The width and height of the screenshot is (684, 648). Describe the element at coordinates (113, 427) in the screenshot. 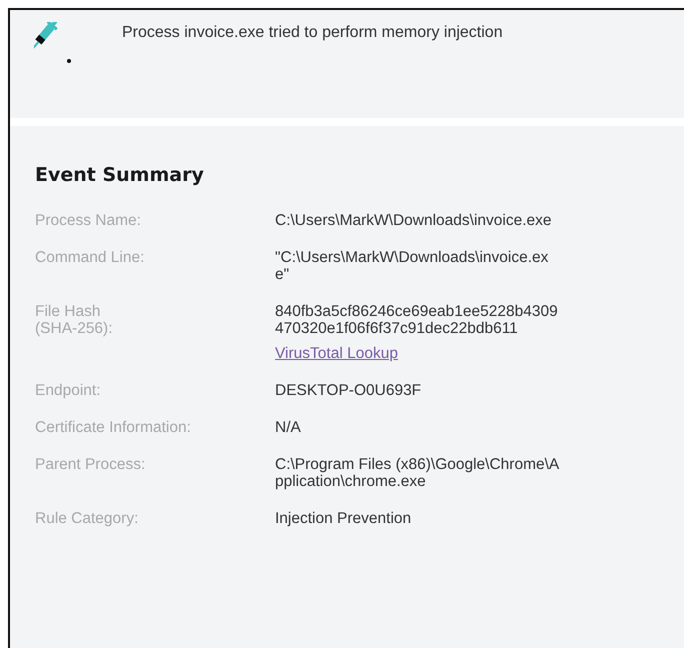

I see `field-label: Certificate Information:` at that location.